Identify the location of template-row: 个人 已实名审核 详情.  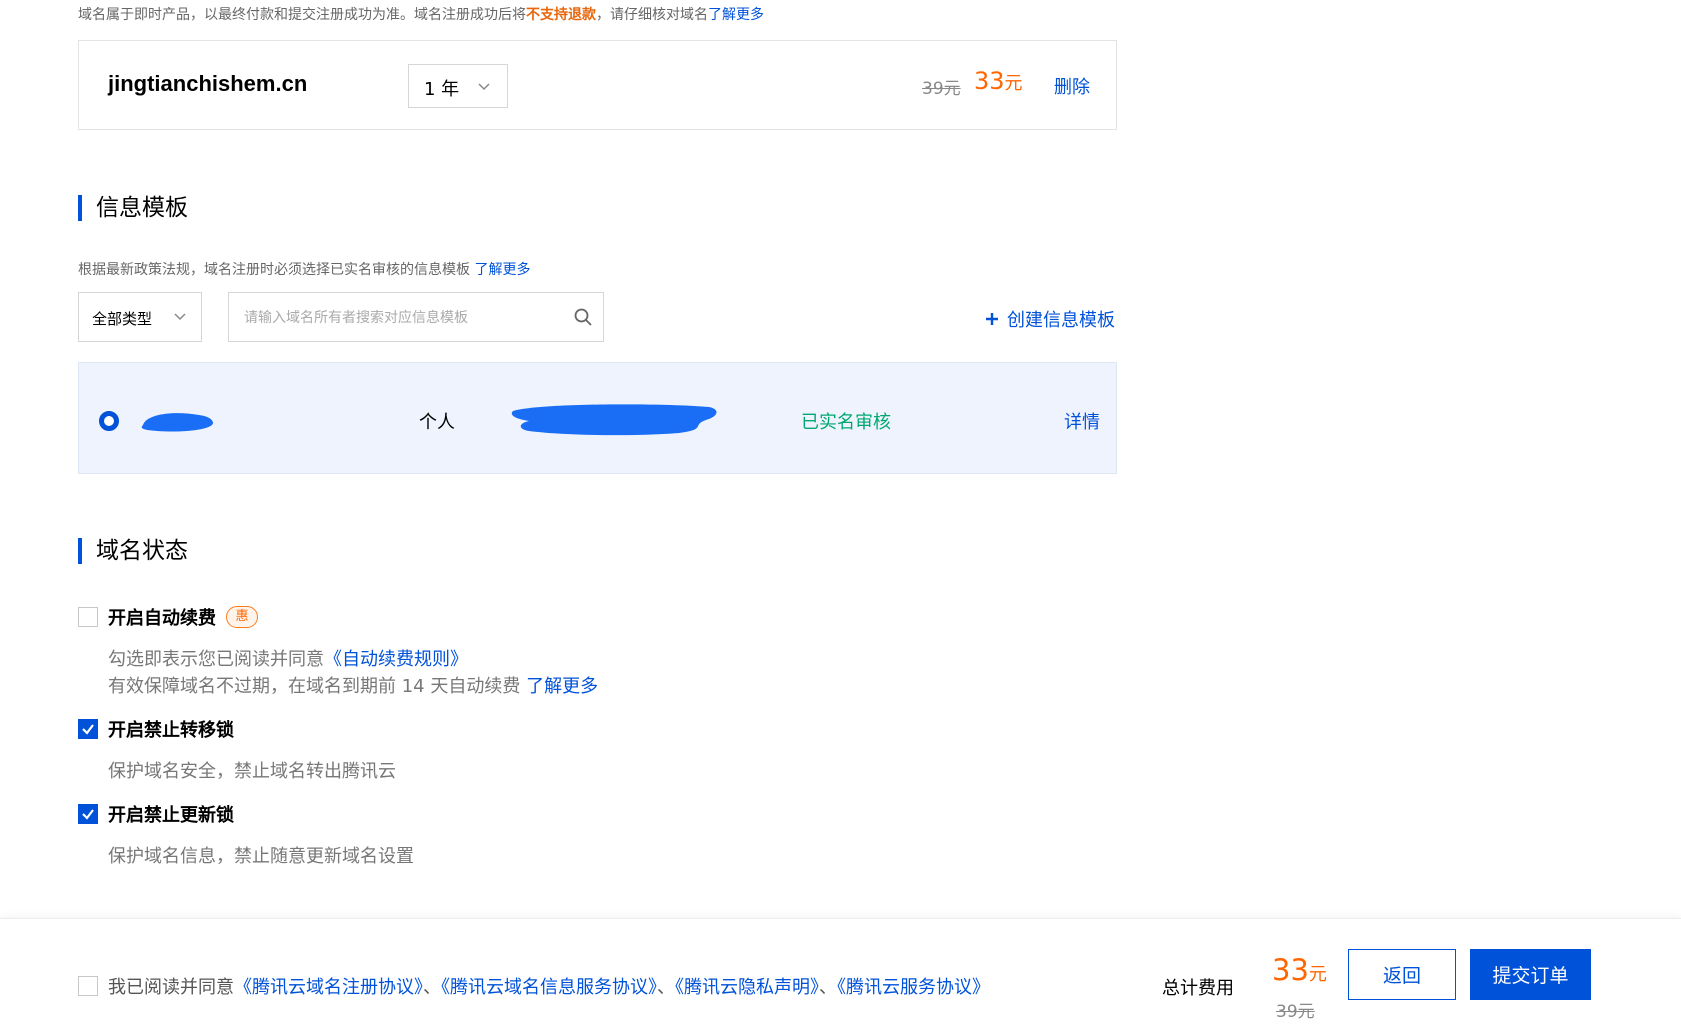
(597, 418).